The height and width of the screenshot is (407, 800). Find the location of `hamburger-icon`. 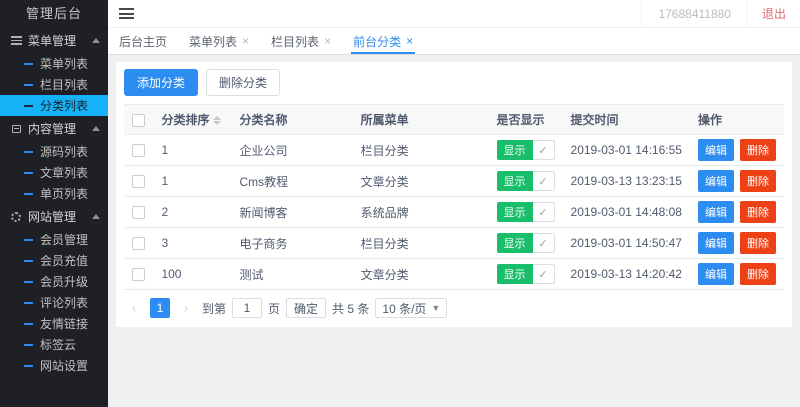

hamburger-icon is located at coordinates (126, 13).